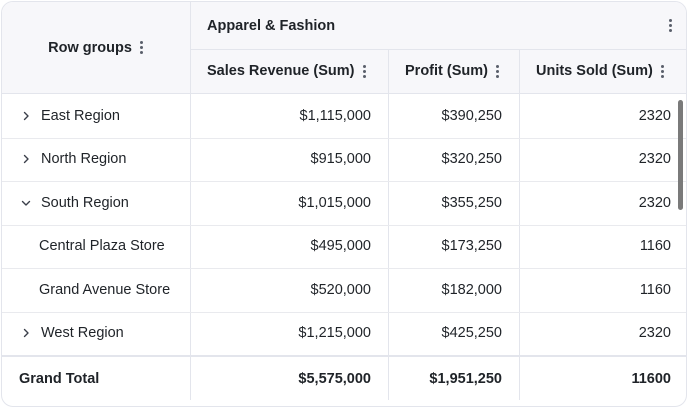 The height and width of the screenshot is (410, 690). What do you see at coordinates (281, 71) in the screenshot?
I see `column-header-label: Sales Revenue (Sum)` at bounding box center [281, 71].